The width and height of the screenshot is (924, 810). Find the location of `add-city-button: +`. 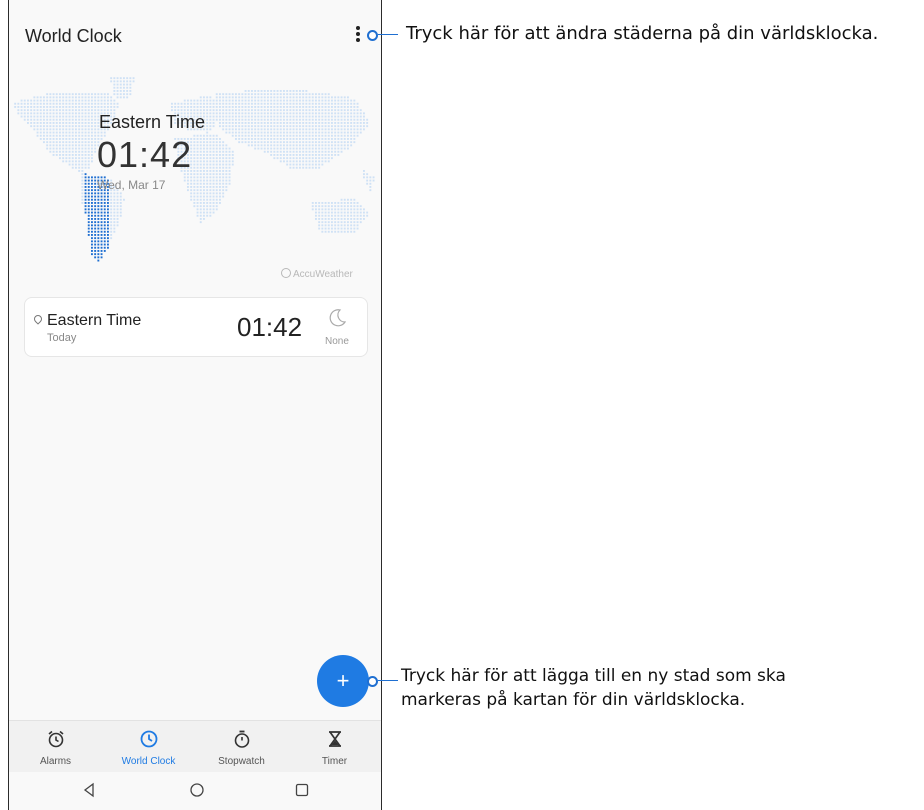

add-city-button: + is located at coordinates (343, 681).